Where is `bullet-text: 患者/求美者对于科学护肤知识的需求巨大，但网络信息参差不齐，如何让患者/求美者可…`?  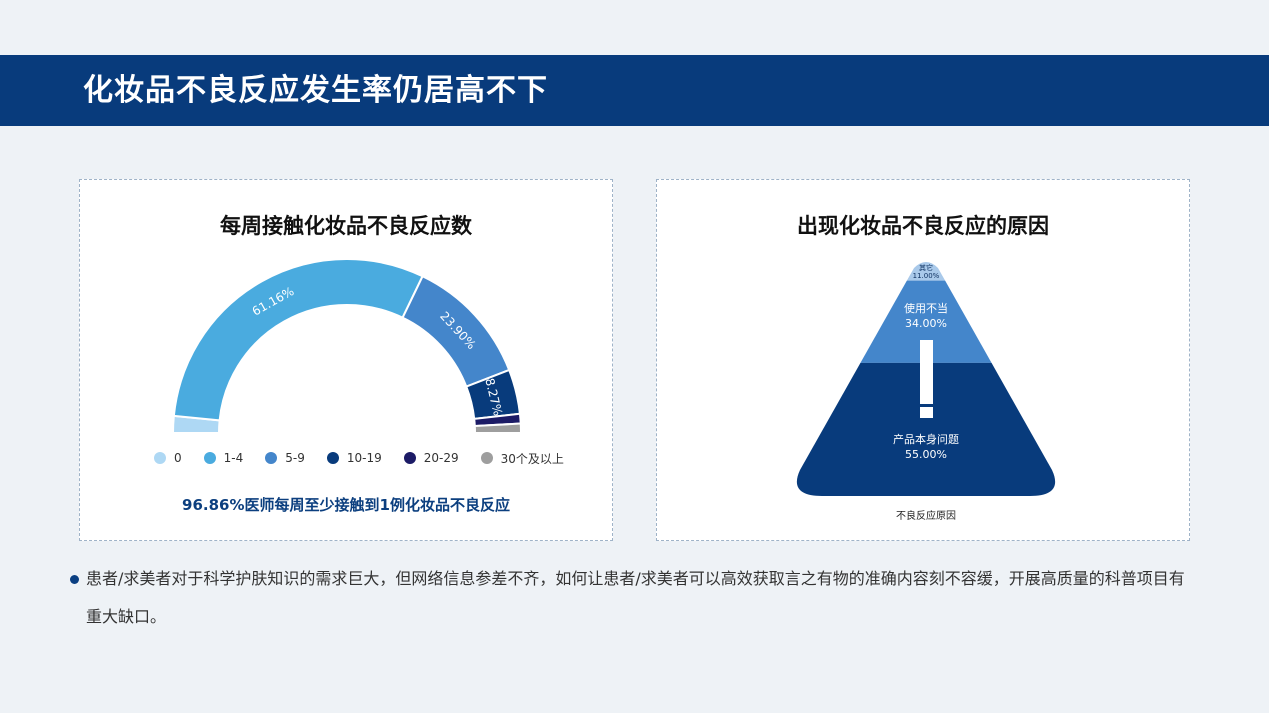
bullet-text: 患者/求美者对于科学护肤知识的需求巨大，但网络信息参差不齐，如何让患者/求美者可… is located at coordinates (635, 597).